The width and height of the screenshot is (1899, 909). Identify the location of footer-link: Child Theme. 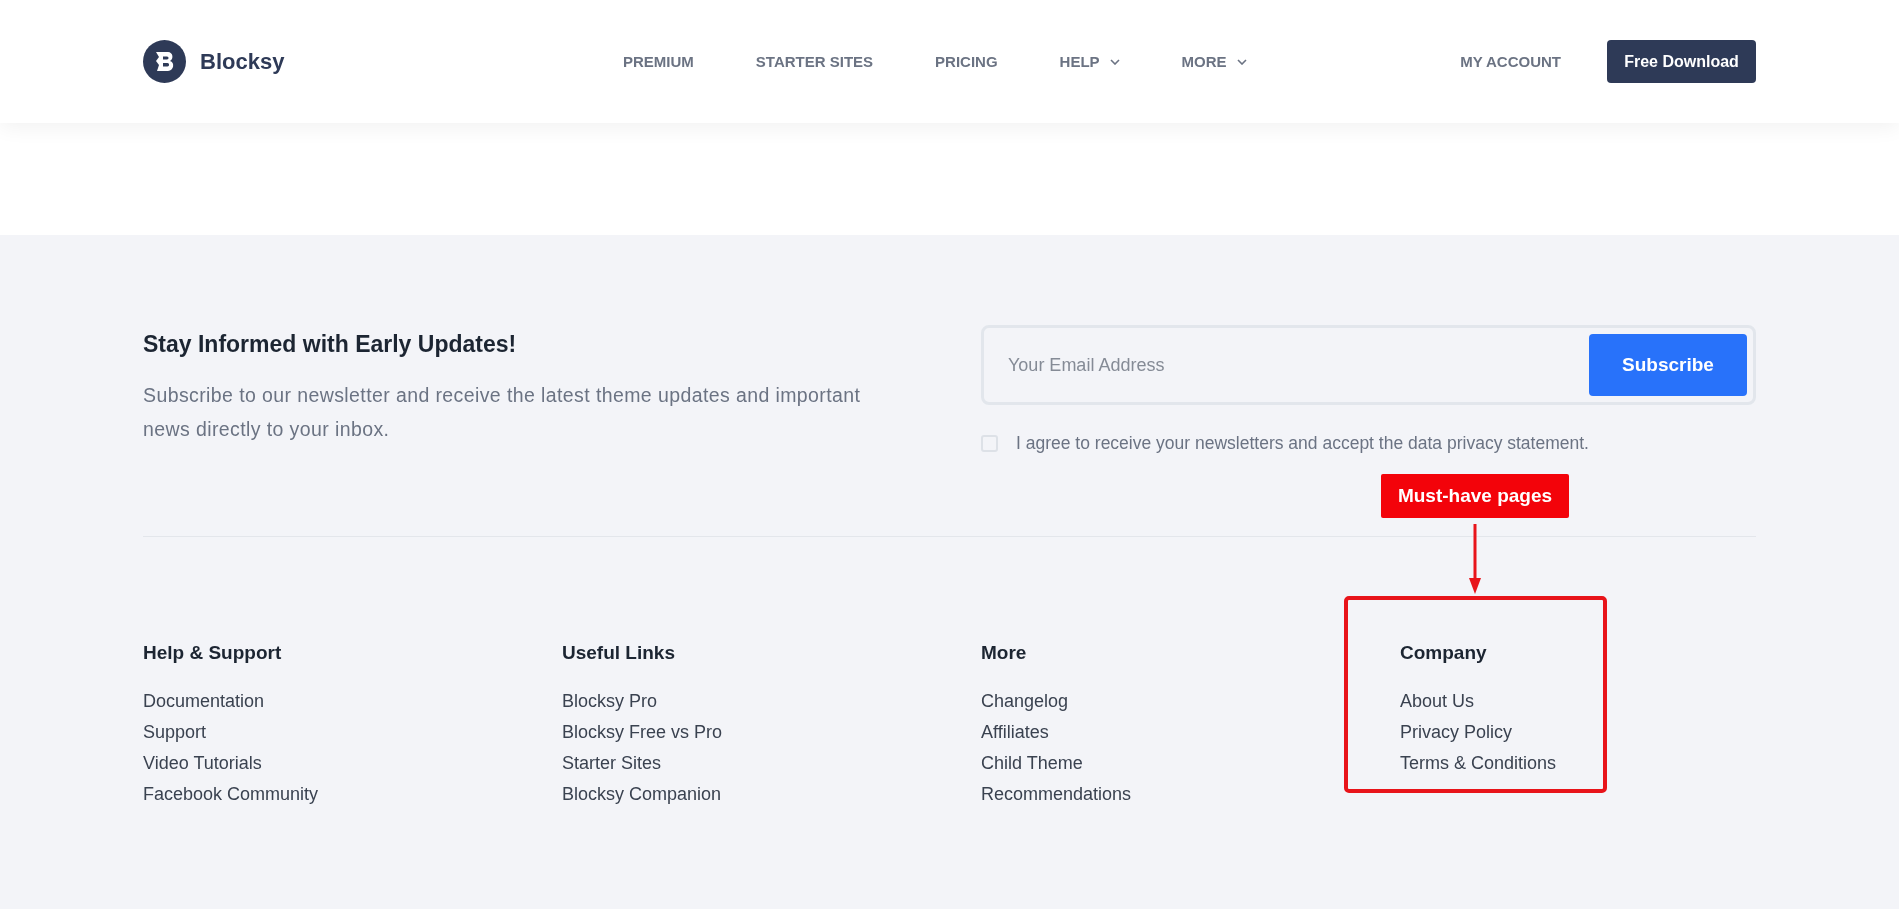
(1190, 763).